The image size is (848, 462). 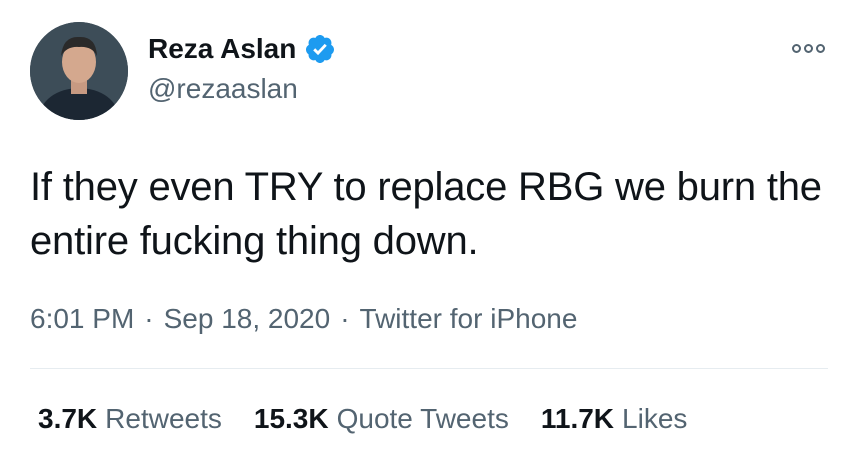 I want to click on likes-stat: 11.7K Likes, so click(x=614, y=419).